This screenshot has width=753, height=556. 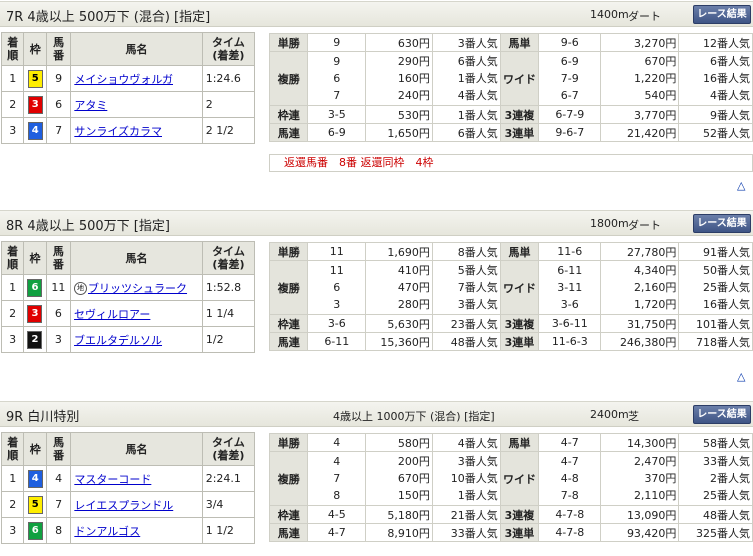 I want to click on waku-cell: 4, so click(x=35, y=478).